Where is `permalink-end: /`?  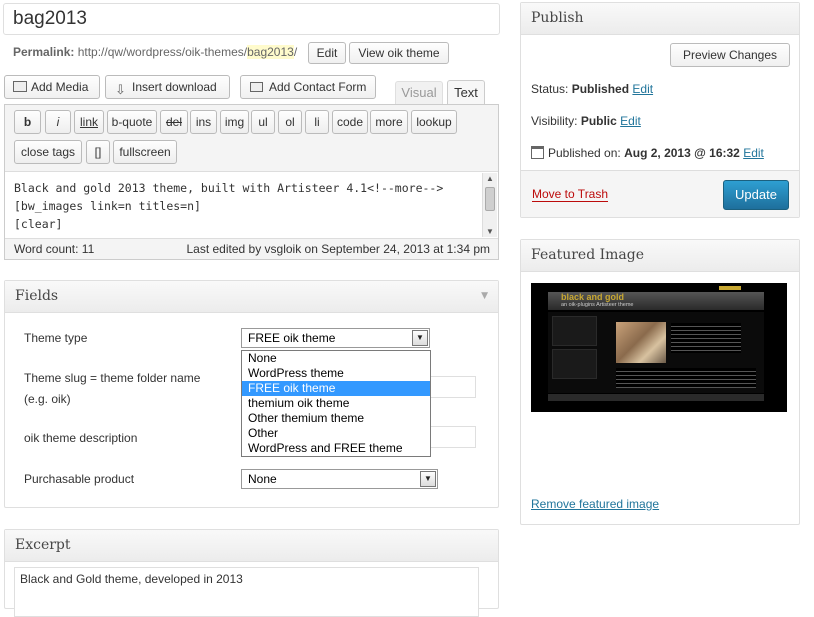
permalink-end: / is located at coordinates (295, 52).